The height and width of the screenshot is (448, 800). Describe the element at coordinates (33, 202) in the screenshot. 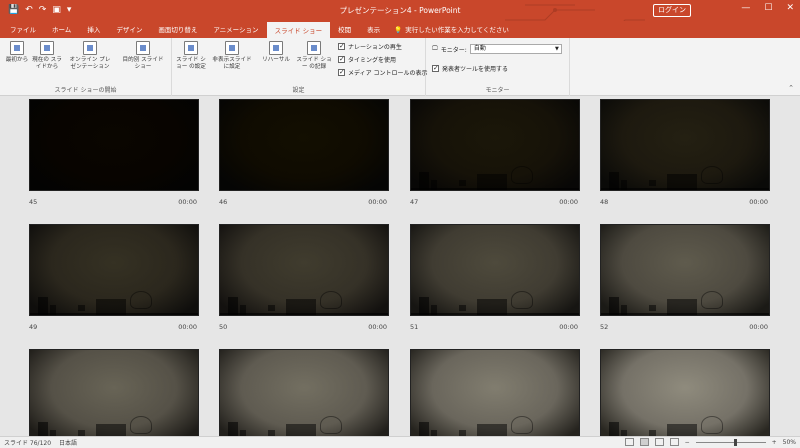

I see `slide-number: 45` at that location.